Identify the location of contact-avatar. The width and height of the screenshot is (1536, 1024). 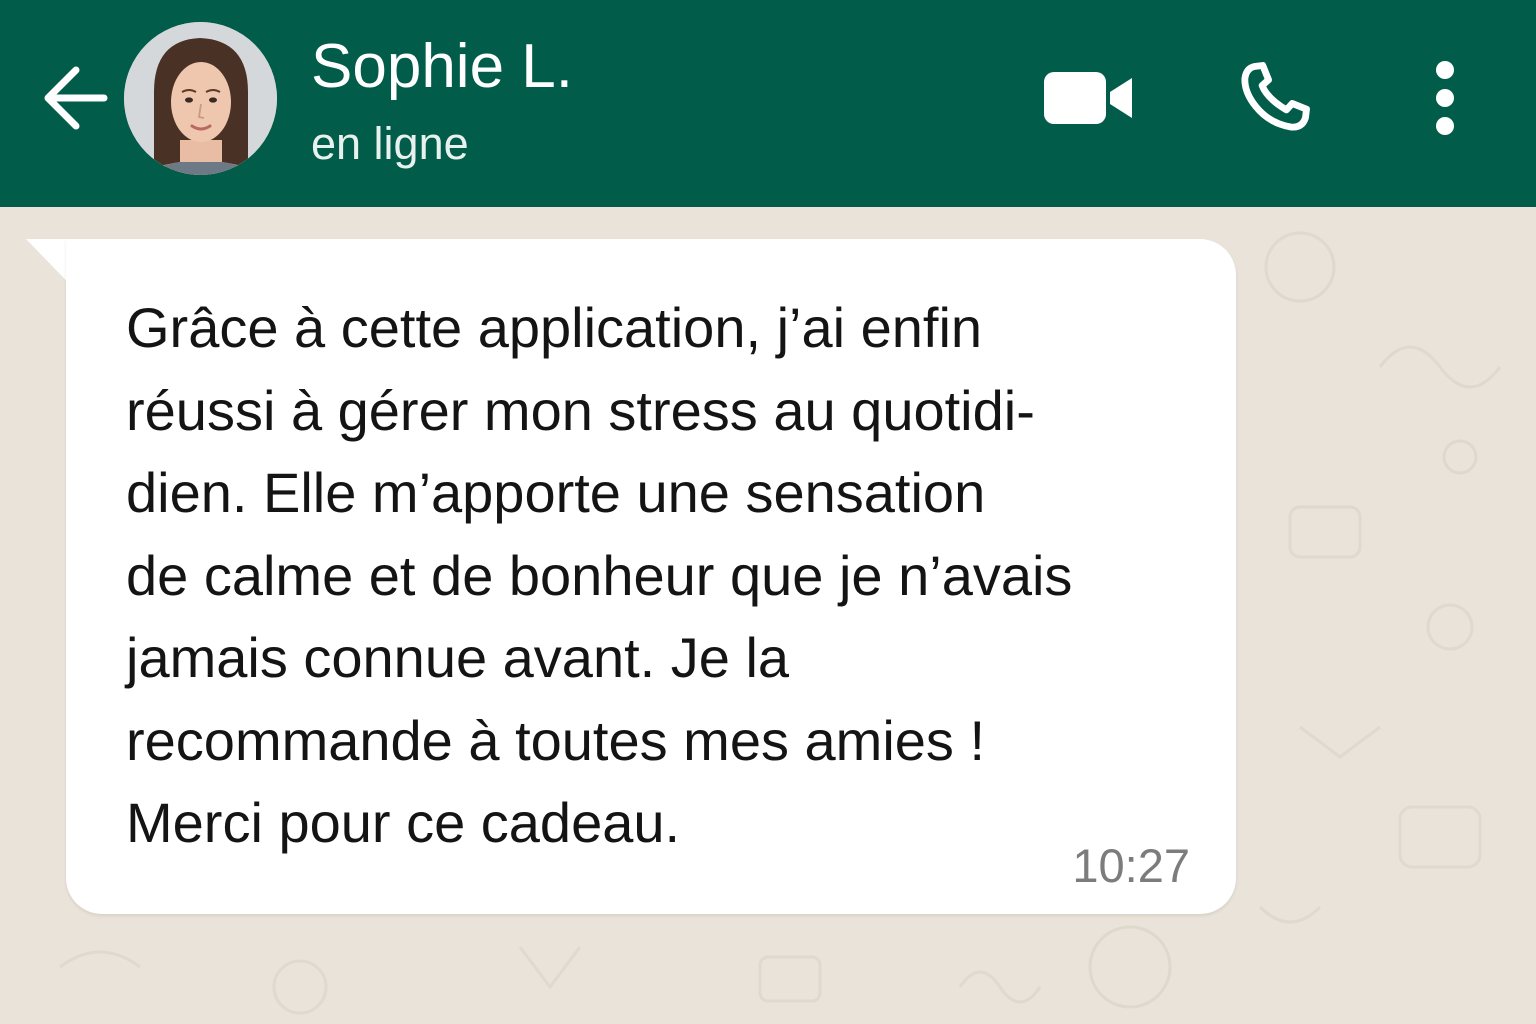
(200, 98).